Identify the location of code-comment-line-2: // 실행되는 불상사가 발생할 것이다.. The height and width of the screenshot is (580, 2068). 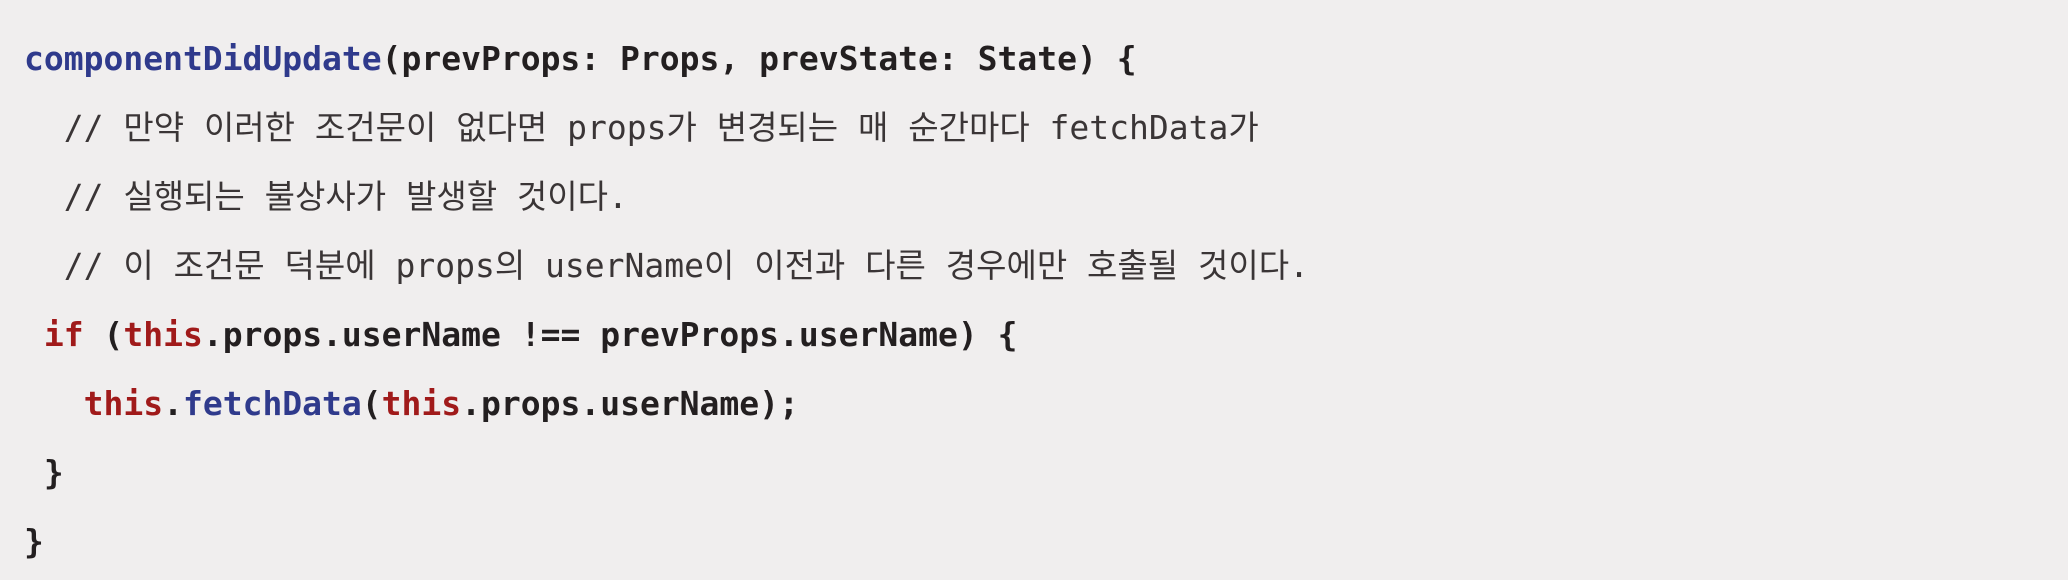
(1034, 196).